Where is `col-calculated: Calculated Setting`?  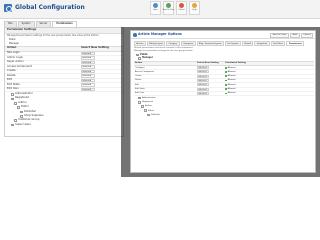
col-calculated: Calculated Setting is located at coordinates (235, 63).